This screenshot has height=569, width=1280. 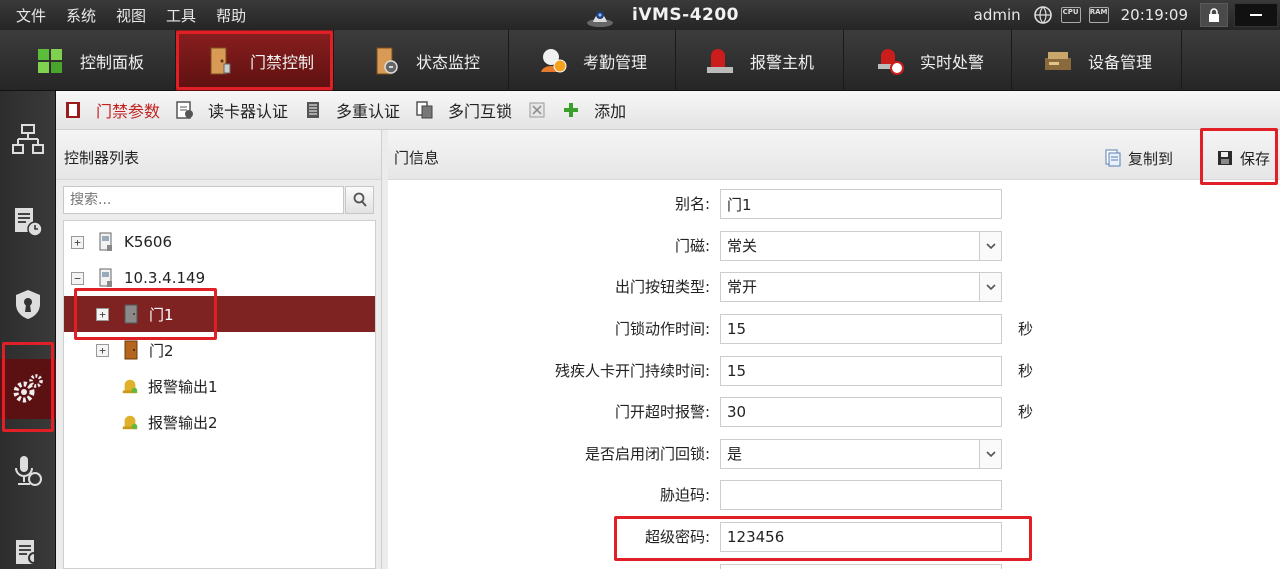 I want to click on tree-node-label: K5606, so click(x=148, y=242).